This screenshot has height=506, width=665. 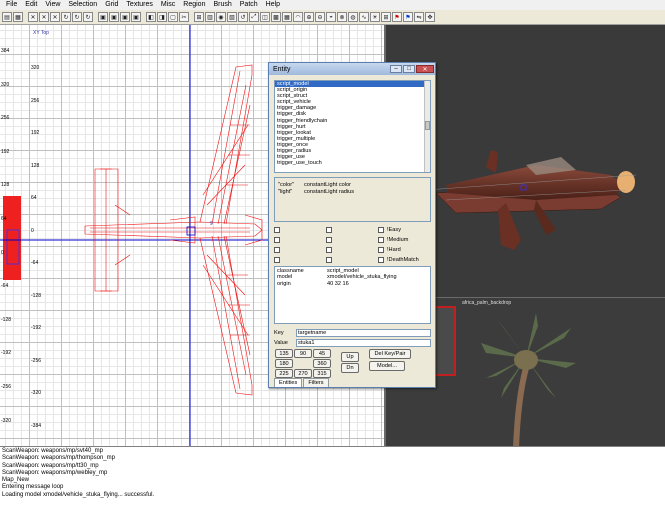 I want to click on angle-90-button: 90, so click(x=303, y=353).